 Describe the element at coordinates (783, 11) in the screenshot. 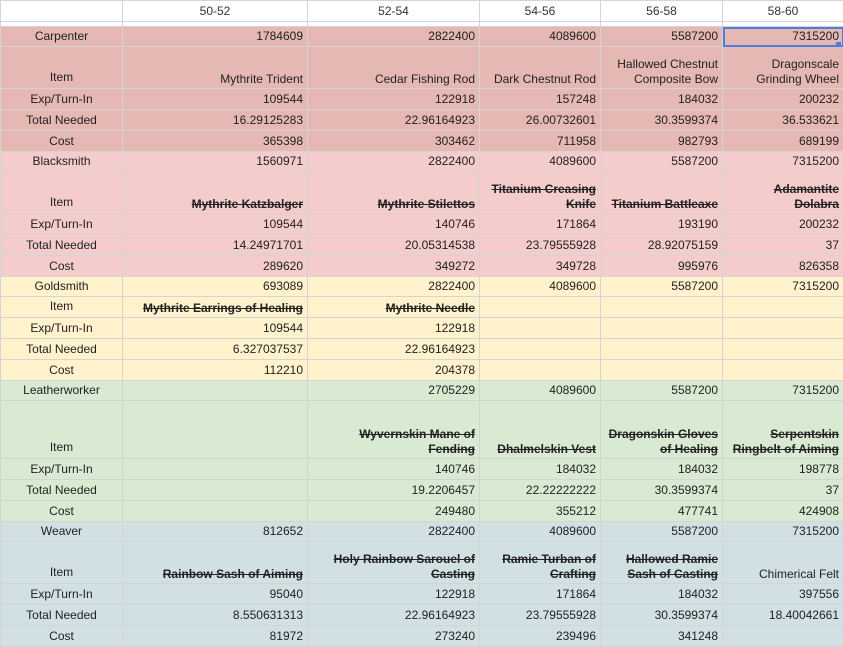

I see `column-header: 58-60` at that location.